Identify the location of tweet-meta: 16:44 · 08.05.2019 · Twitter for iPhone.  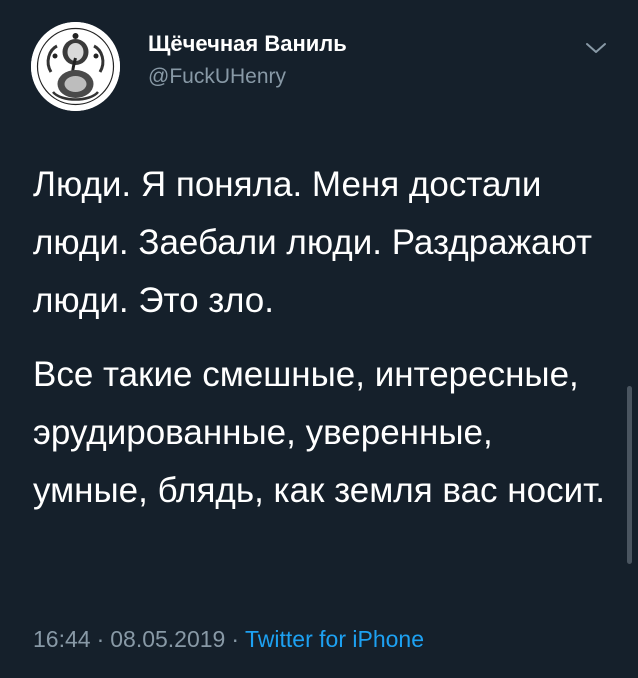
(228, 639).